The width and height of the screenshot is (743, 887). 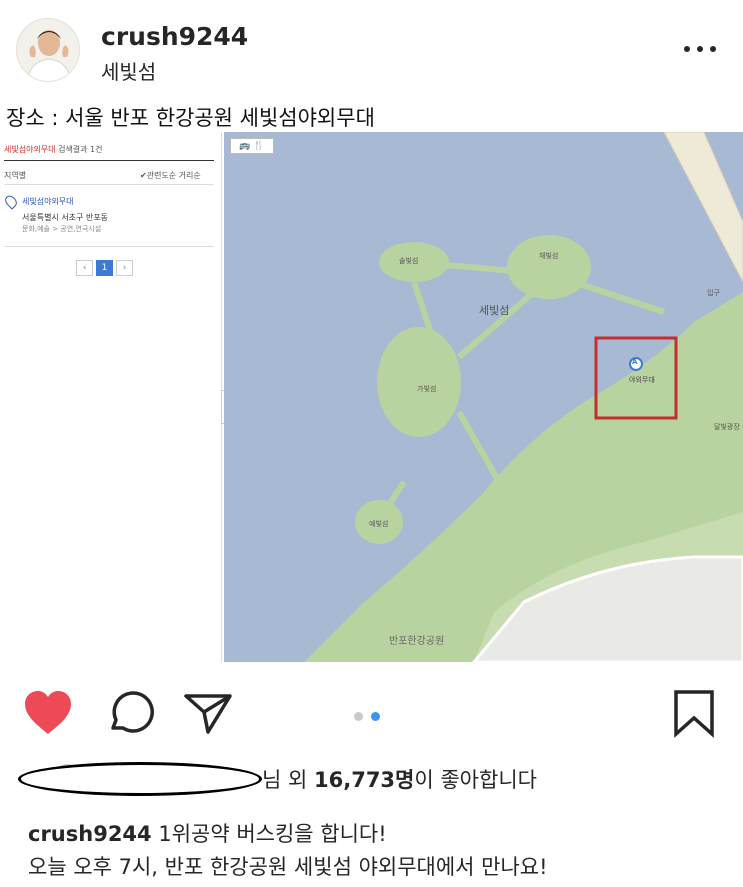 What do you see at coordinates (170, 175) in the screenshot?
I see `sort-options: ✔관련도순 거리순` at bounding box center [170, 175].